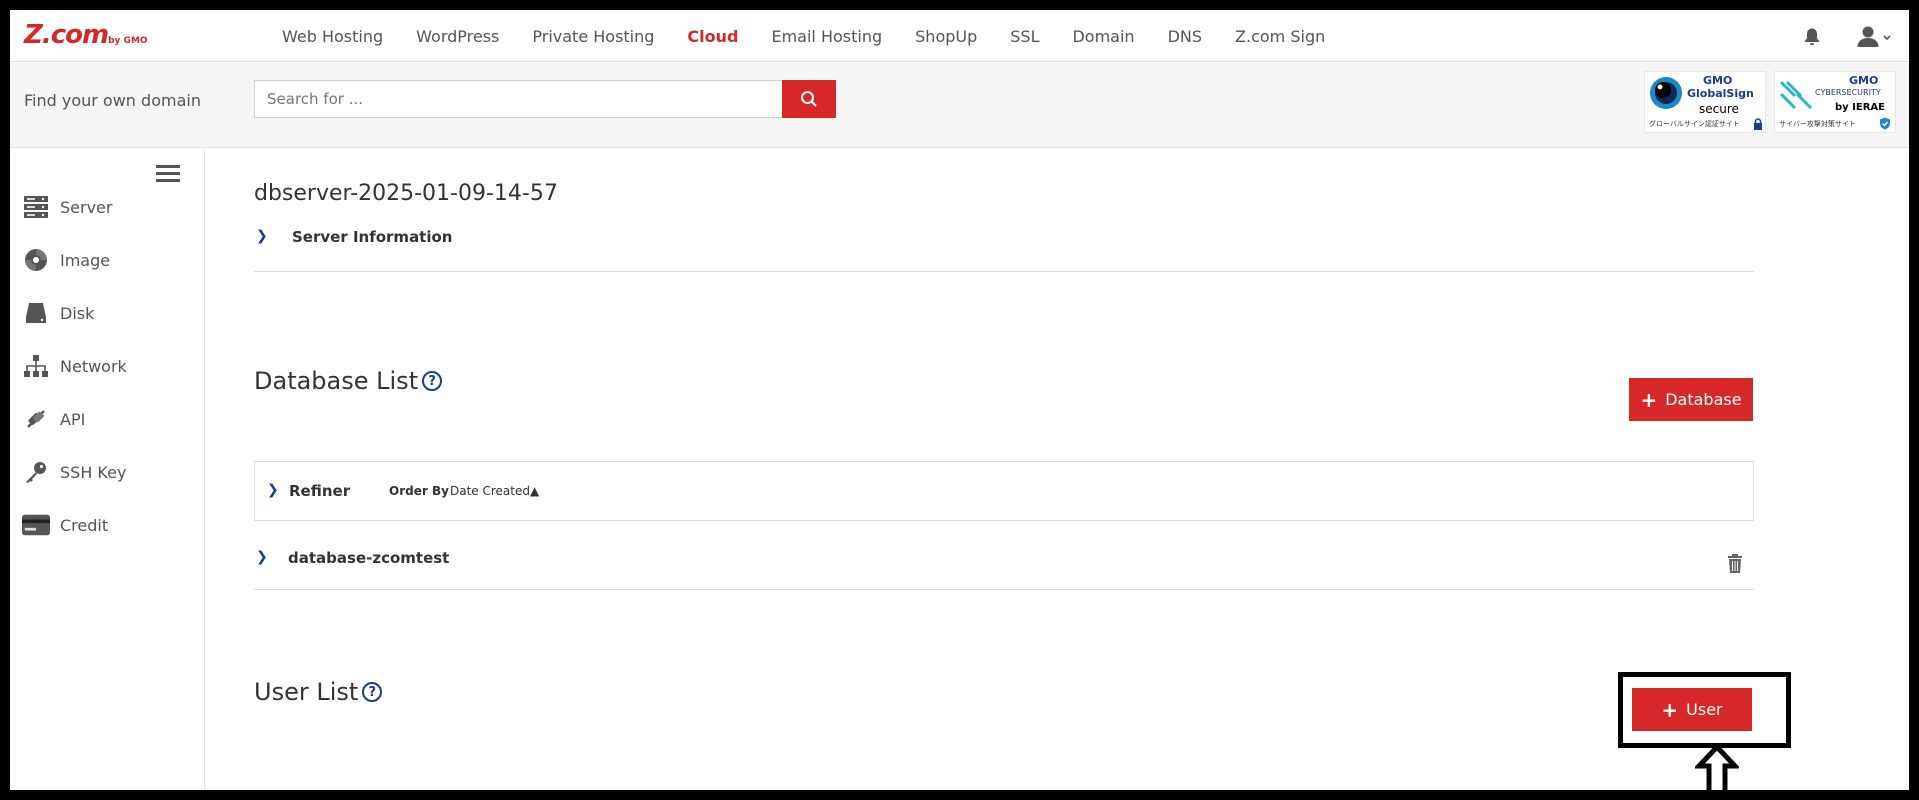 This screenshot has width=1919, height=800. What do you see at coordinates (320, 491) in the screenshot?
I see `refiner-label: Refiner` at bounding box center [320, 491].